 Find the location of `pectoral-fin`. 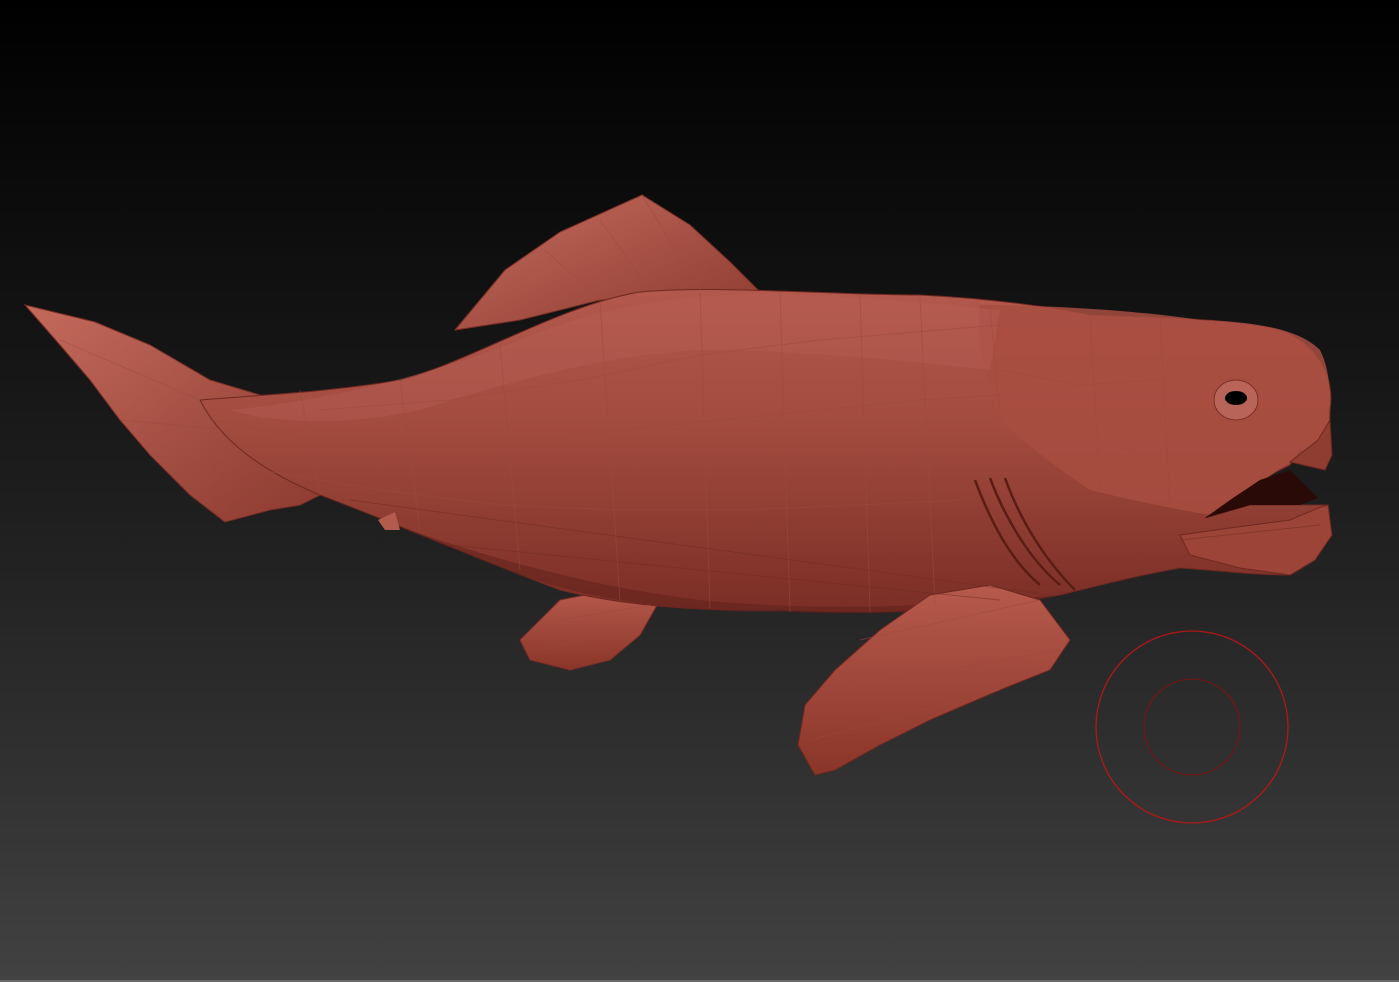

pectoral-fin is located at coordinates (934, 680).